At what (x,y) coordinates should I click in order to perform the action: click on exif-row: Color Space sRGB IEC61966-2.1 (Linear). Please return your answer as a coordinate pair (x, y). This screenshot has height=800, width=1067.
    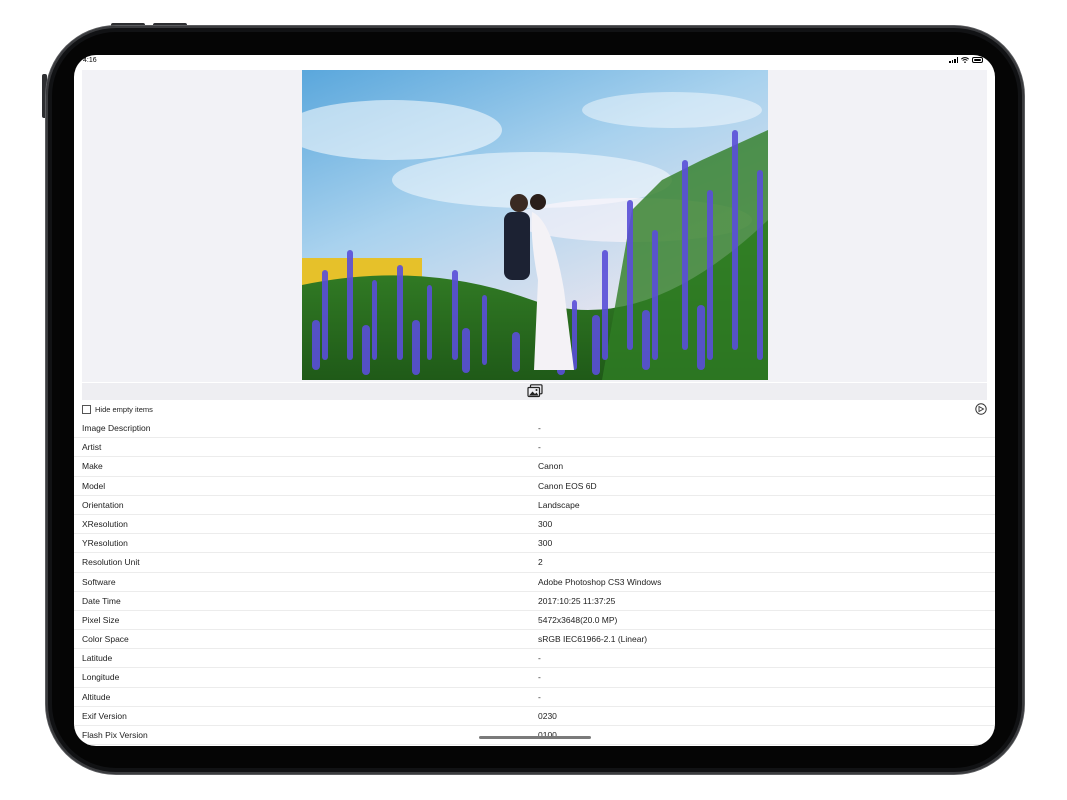
    Looking at the image, I should click on (534, 640).